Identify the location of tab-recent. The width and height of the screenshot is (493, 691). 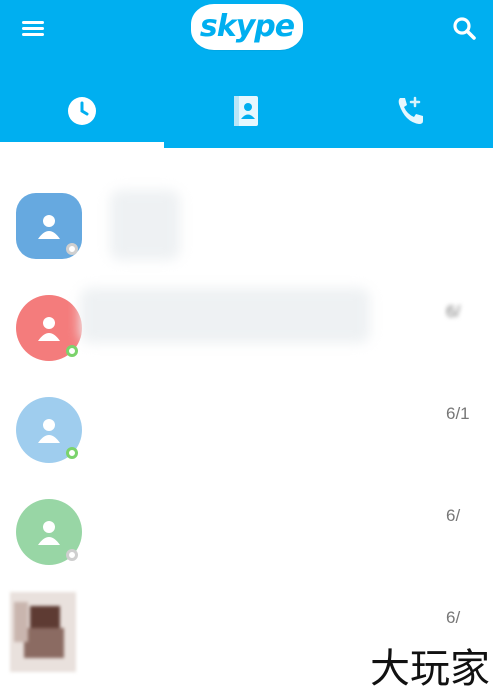
(82, 111).